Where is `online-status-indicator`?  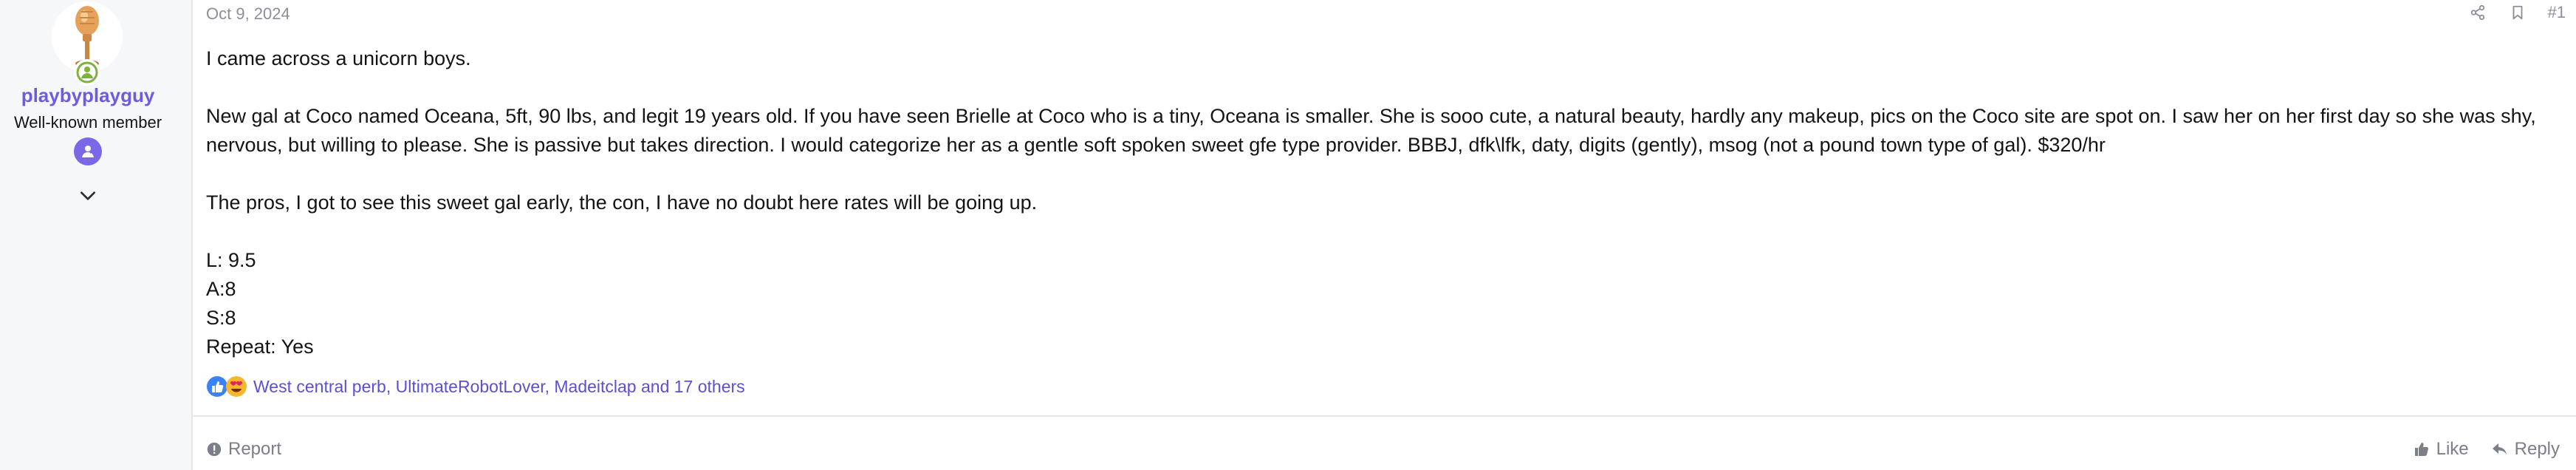 online-status-indicator is located at coordinates (87, 72).